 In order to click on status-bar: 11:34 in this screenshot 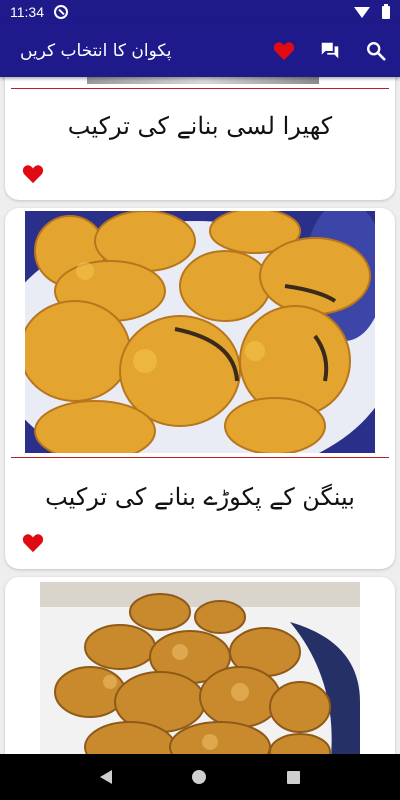, I will do `click(200, 12)`.